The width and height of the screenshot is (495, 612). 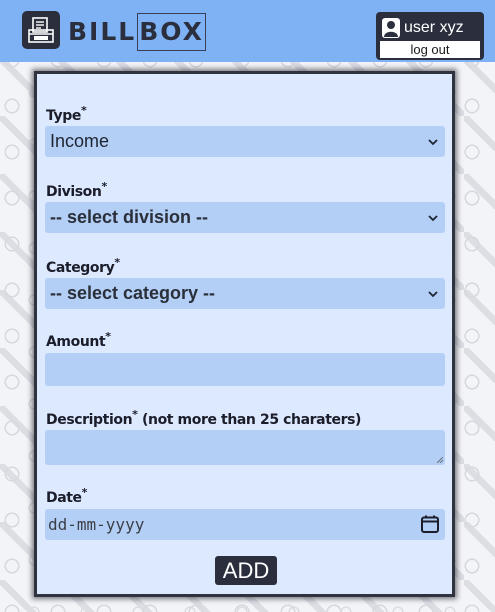 What do you see at coordinates (96, 524) in the screenshot?
I see `date-placeholder: dd-mm-yyyy` at bounding box center [96, 524].